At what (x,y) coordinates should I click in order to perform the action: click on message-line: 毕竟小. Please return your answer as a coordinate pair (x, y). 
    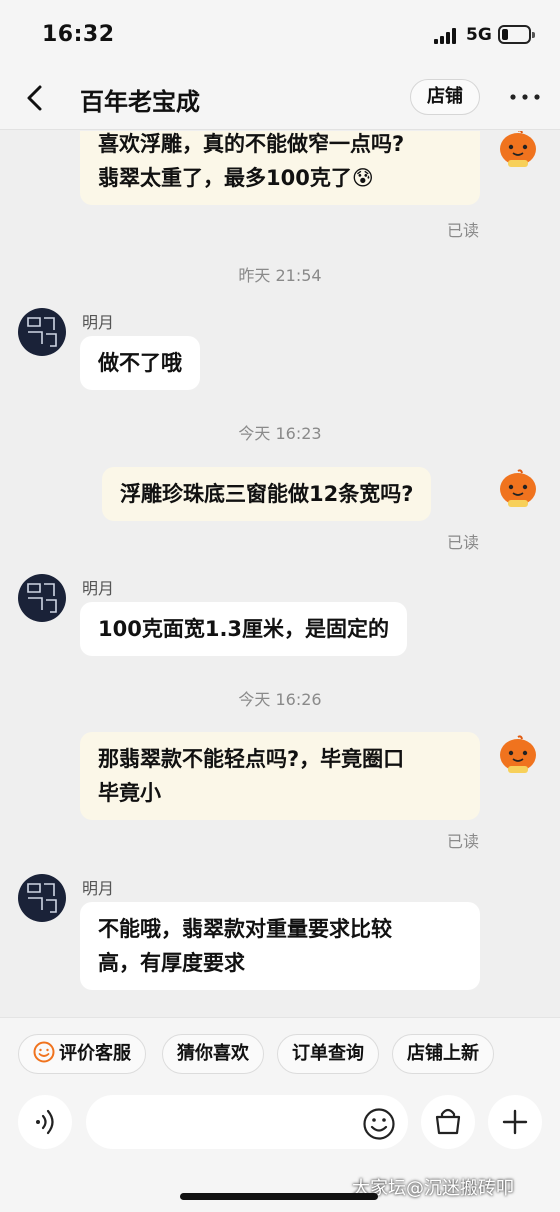
    Looking at the image, I should click on (129, 793).